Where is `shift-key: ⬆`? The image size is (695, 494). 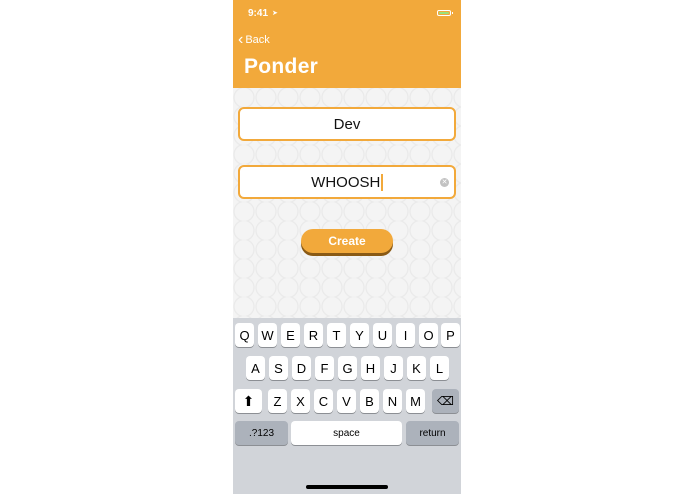
shift-key: ⬆ is located at coordinates (248, 401).